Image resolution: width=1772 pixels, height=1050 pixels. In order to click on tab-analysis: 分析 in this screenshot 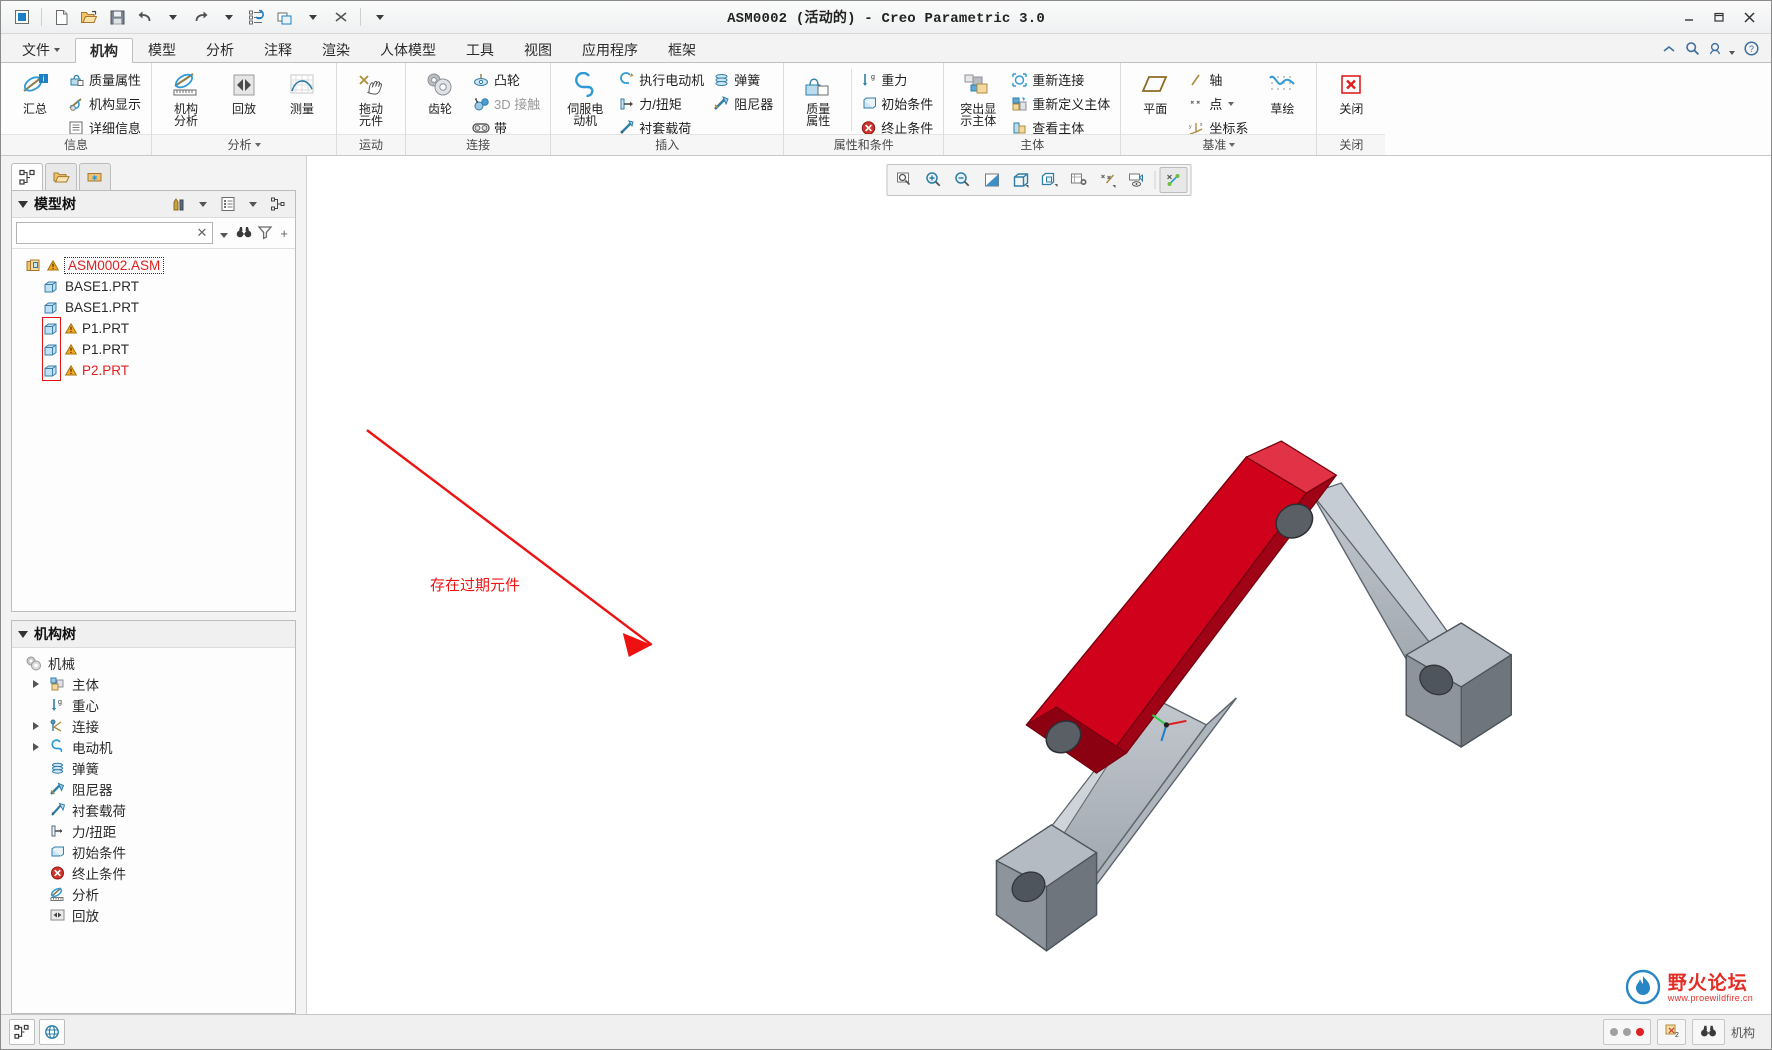, I will do `click(220, 49)`.